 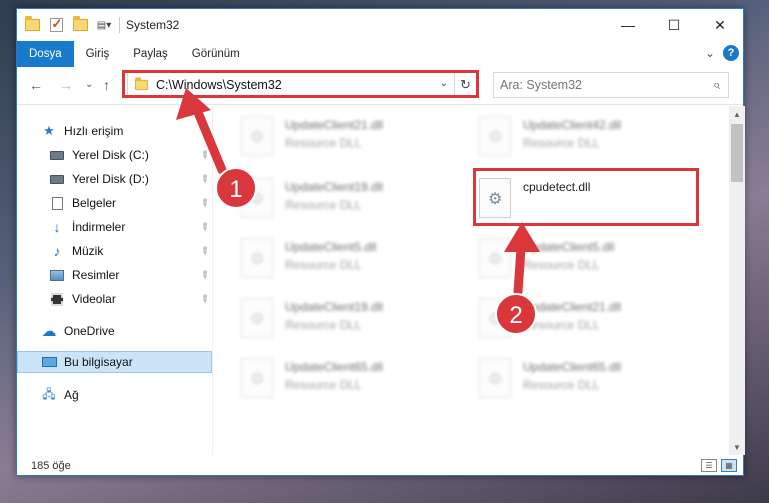 I want to click on recent-locations-icon: ⌄, so click(x=89, y=84).